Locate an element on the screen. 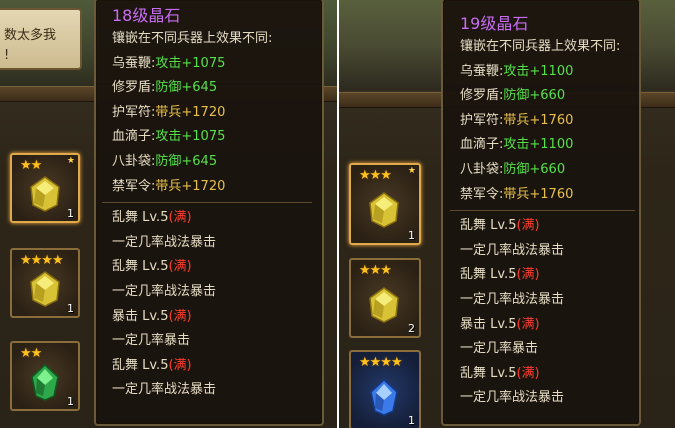 This screenshot has height=428, width=675. bonus-row: 禁军令:带兵+1720 is located at coordinates (217, 187).